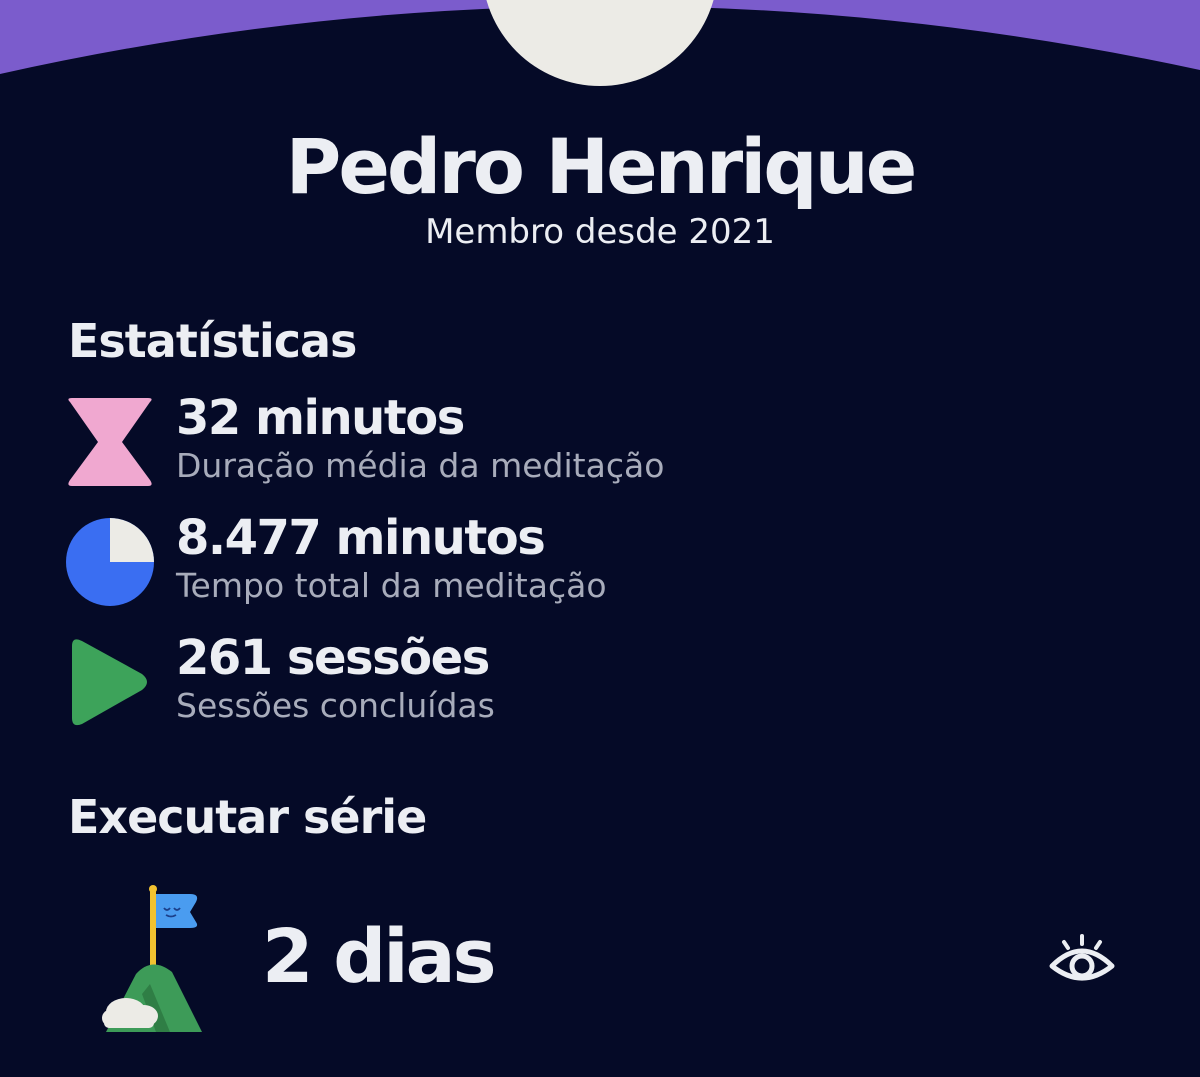  Describe the element at coordinates (379, 957) in the screenshot. I see `streak-value: 2 dias` at that location.